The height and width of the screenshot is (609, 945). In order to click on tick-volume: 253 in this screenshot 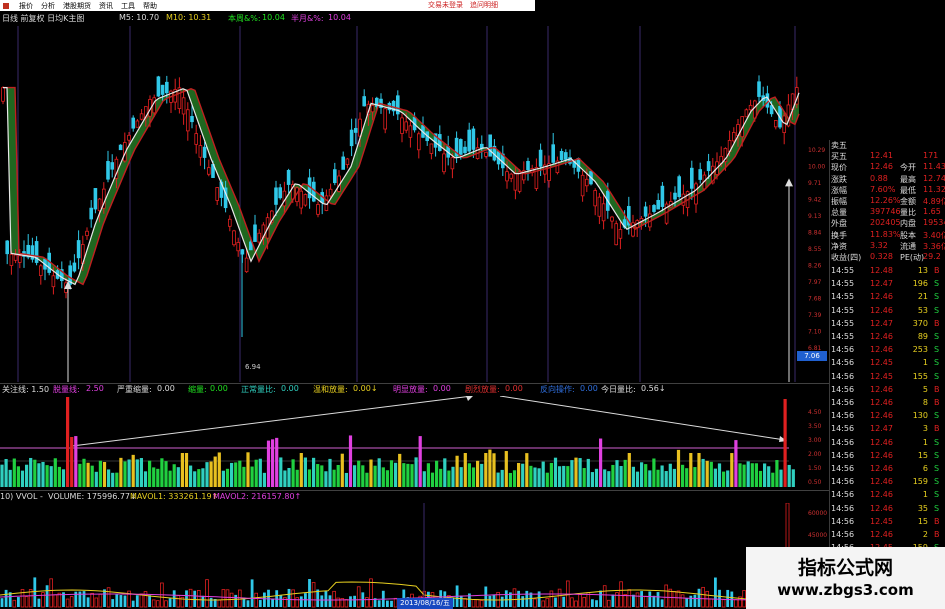, I will do `click(920, 350)`.